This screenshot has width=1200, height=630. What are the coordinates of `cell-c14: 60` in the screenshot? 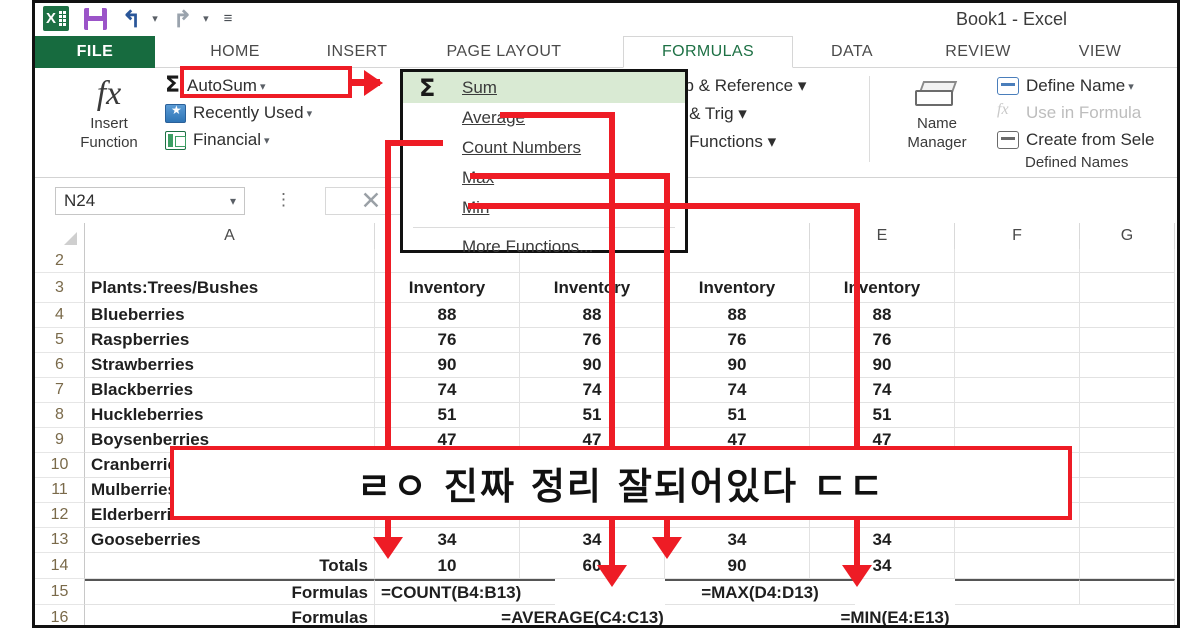 It's located at (592, 566).